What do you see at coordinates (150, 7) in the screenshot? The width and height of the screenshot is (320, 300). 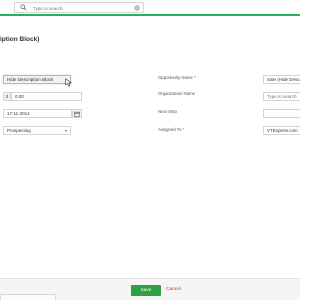 I see `top-bar` at bounding box center [150, 7].